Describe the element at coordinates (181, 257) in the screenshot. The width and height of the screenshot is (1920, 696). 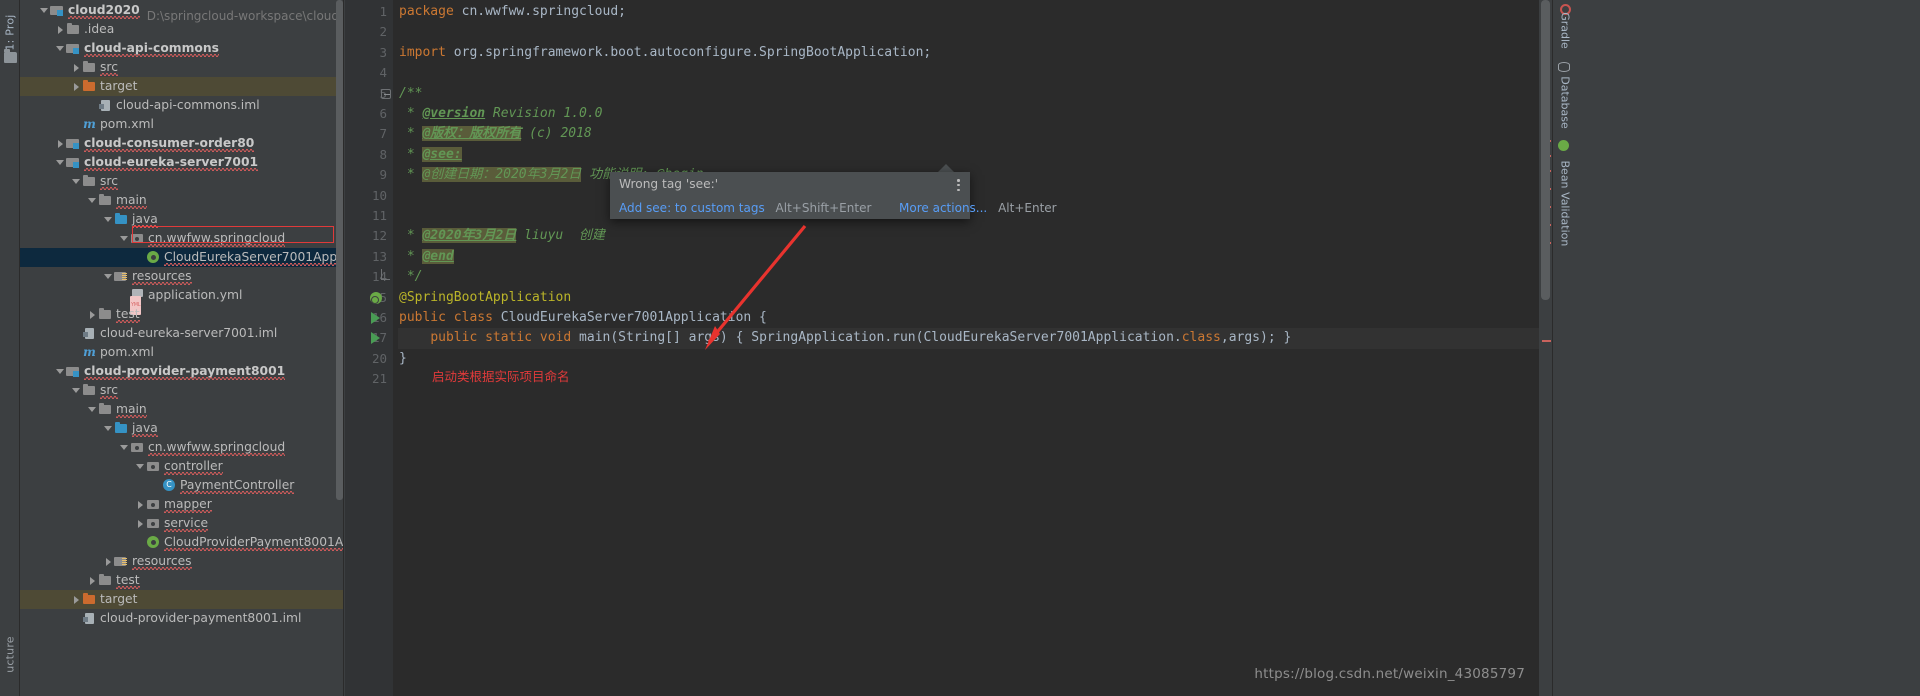
I see `tree-item: CloudEurekaServer7001Application` at that location.